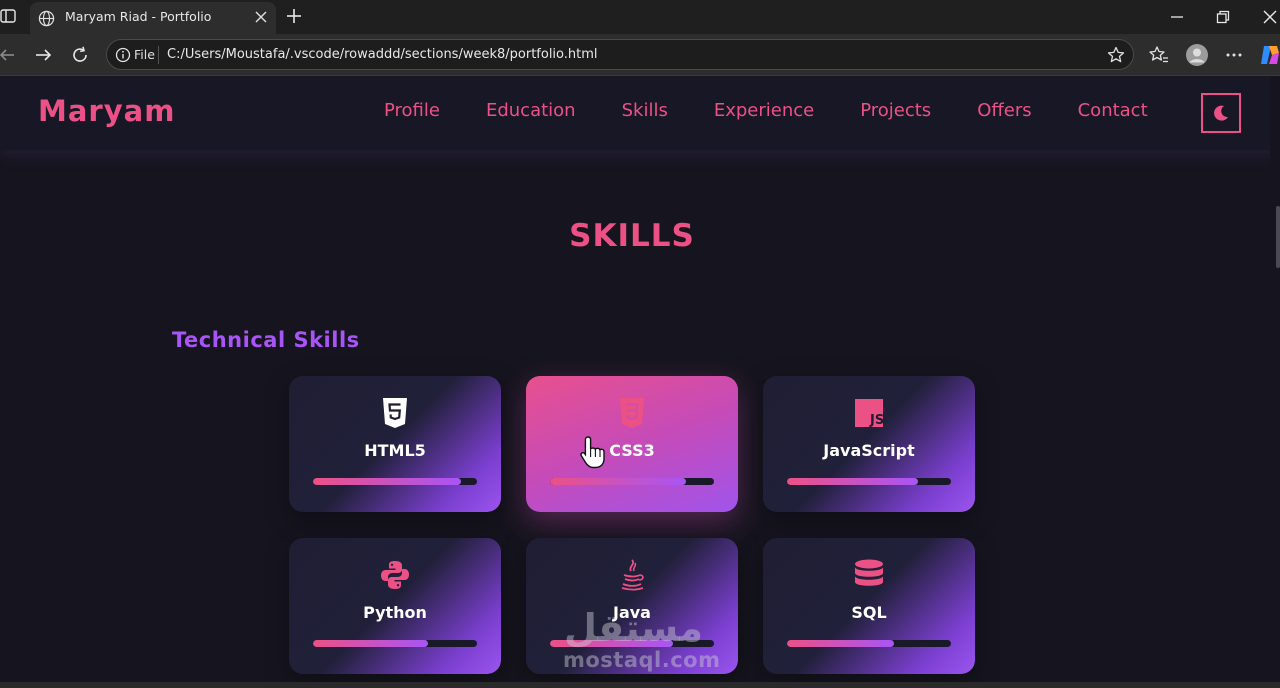 This screenshot has width=1280, height=688. I want to click on skill-name: CSS3, so click(632, 450).